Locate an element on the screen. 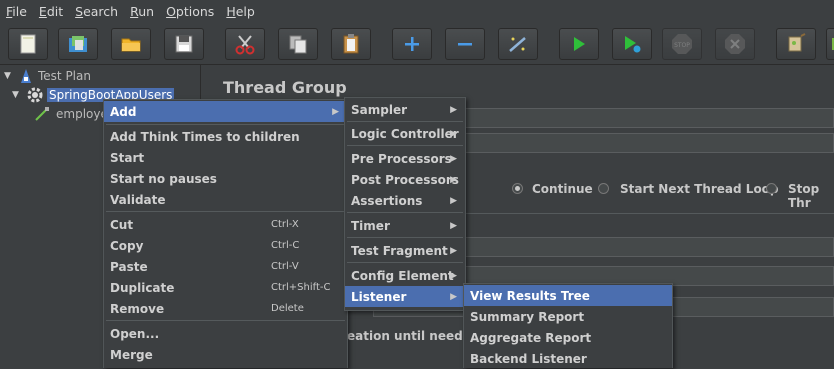  submenu-item-post-processors: Post Processors ▶ is located at coordinates (405, 179).